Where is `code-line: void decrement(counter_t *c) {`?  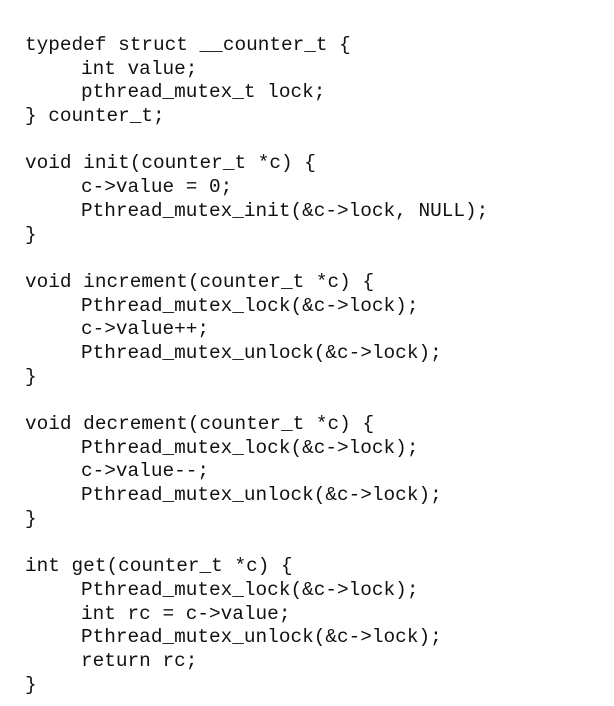 code-line: void decrement(counter_t *c) { is located at coordinates (200, 424).